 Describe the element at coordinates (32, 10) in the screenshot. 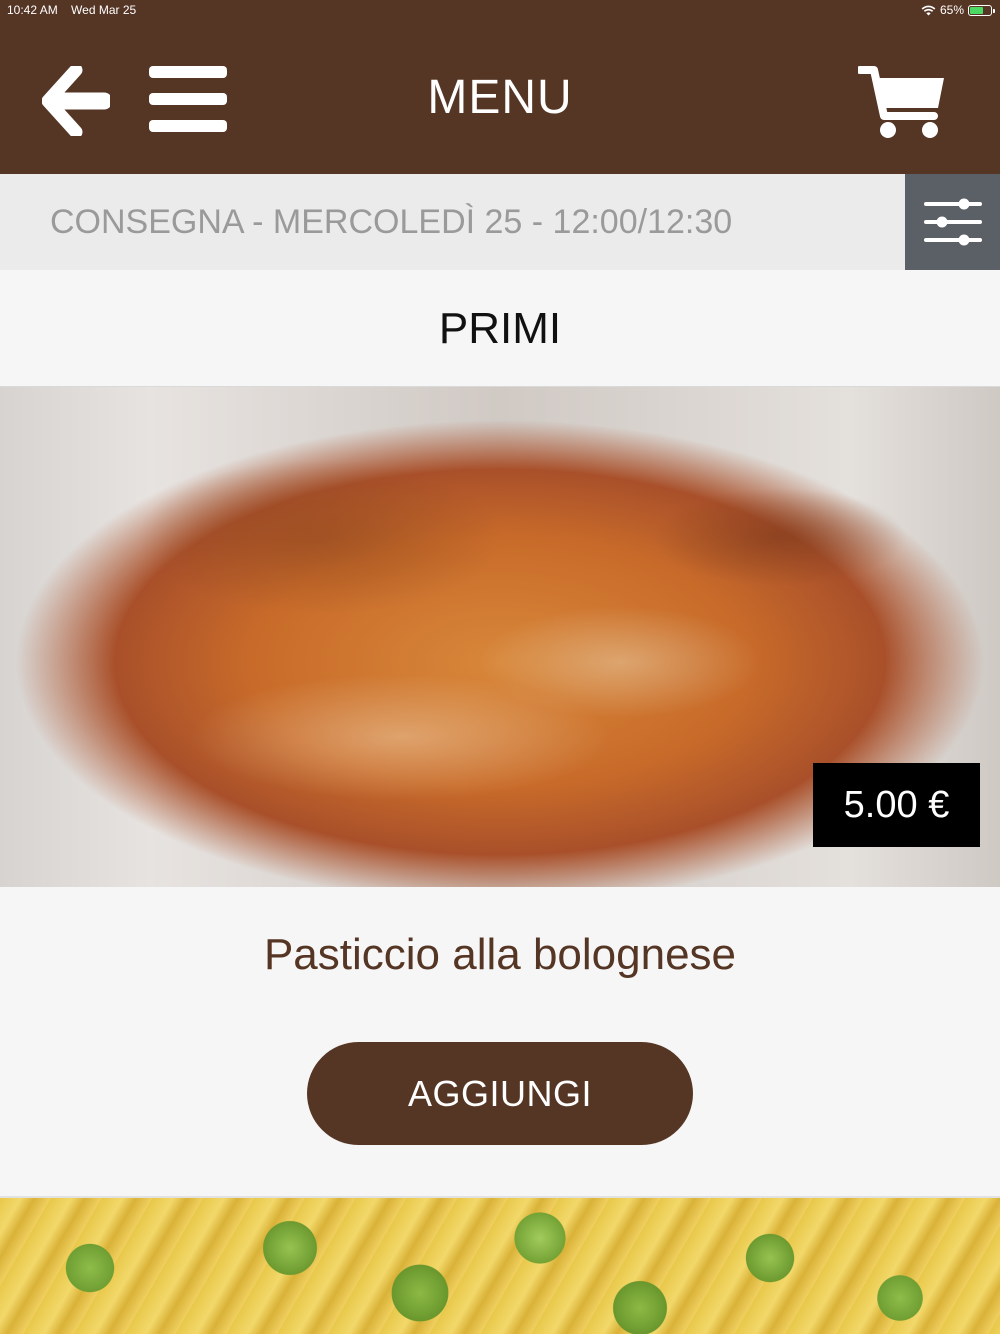

I see `status-time: 10:42 AM` at that location.